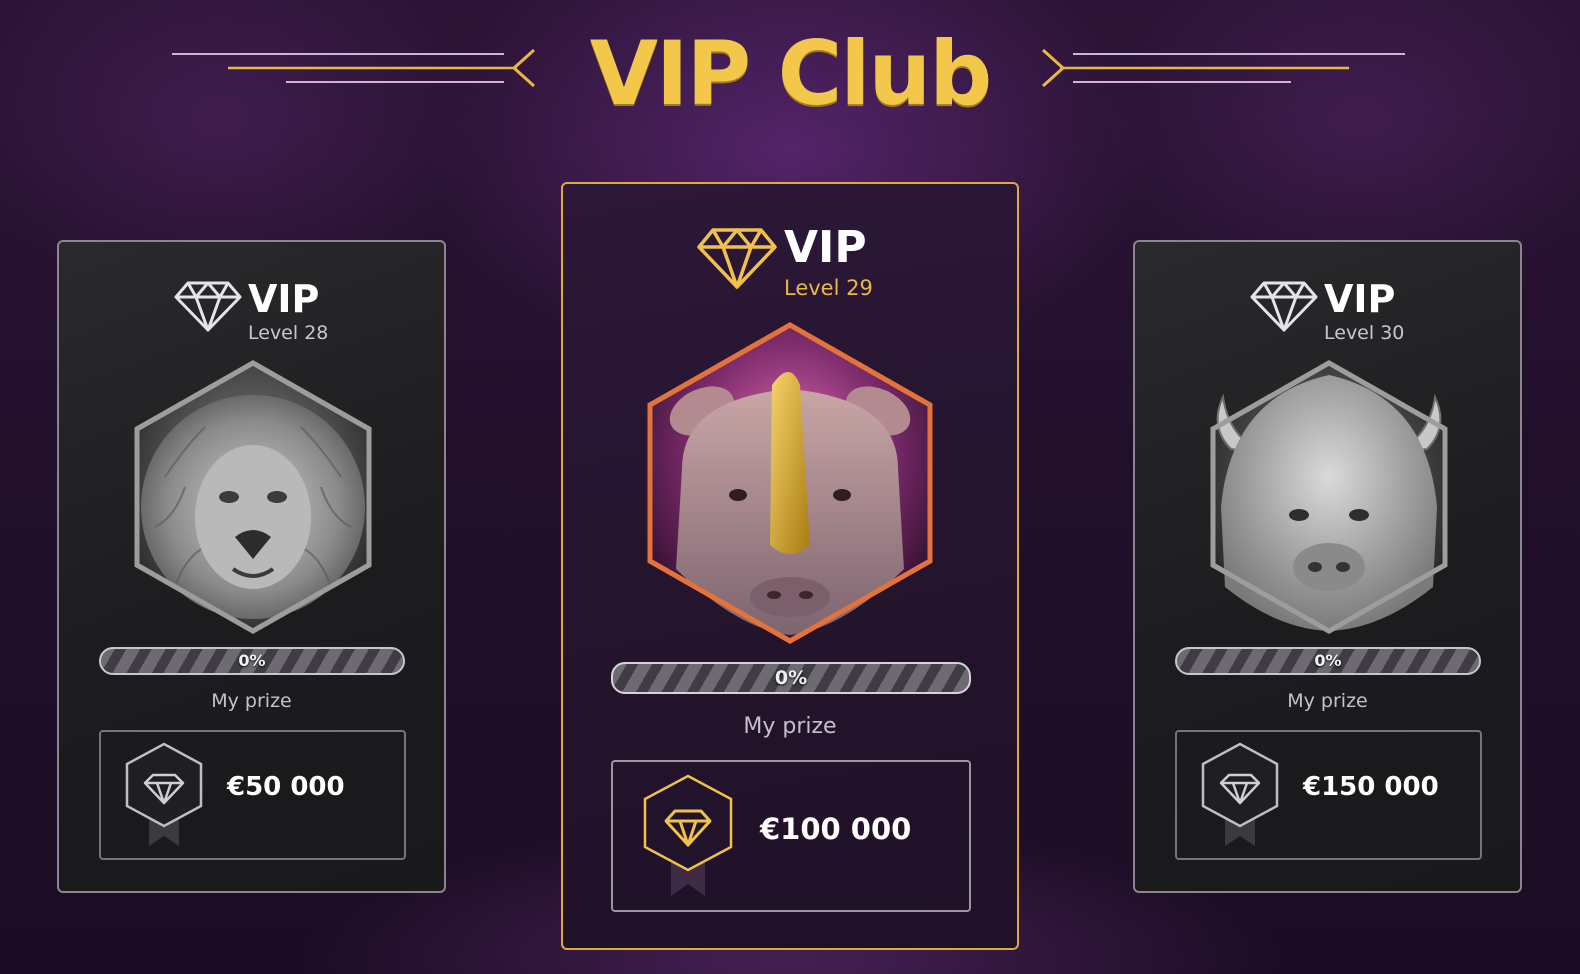 This screenshot has height=974, width=1580. I want to click on prize-box: €150 000, so click(1328, 795).